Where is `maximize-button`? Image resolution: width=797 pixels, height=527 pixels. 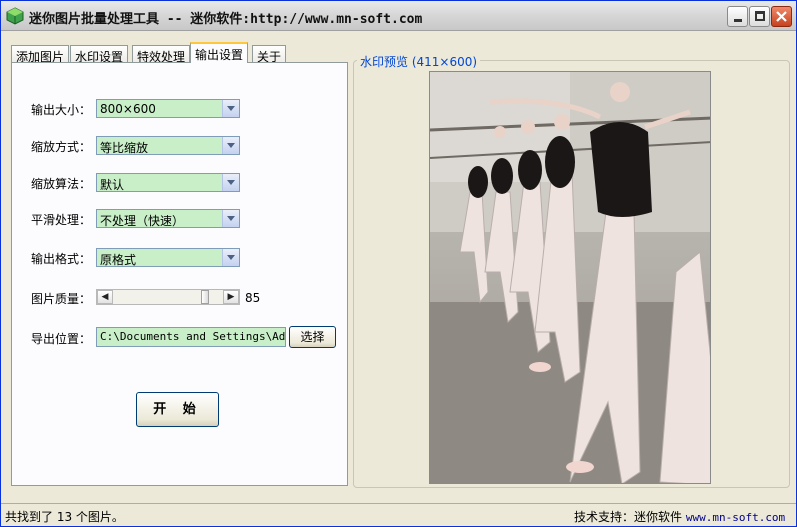
maximize-button is located at coordinates (759, 16).